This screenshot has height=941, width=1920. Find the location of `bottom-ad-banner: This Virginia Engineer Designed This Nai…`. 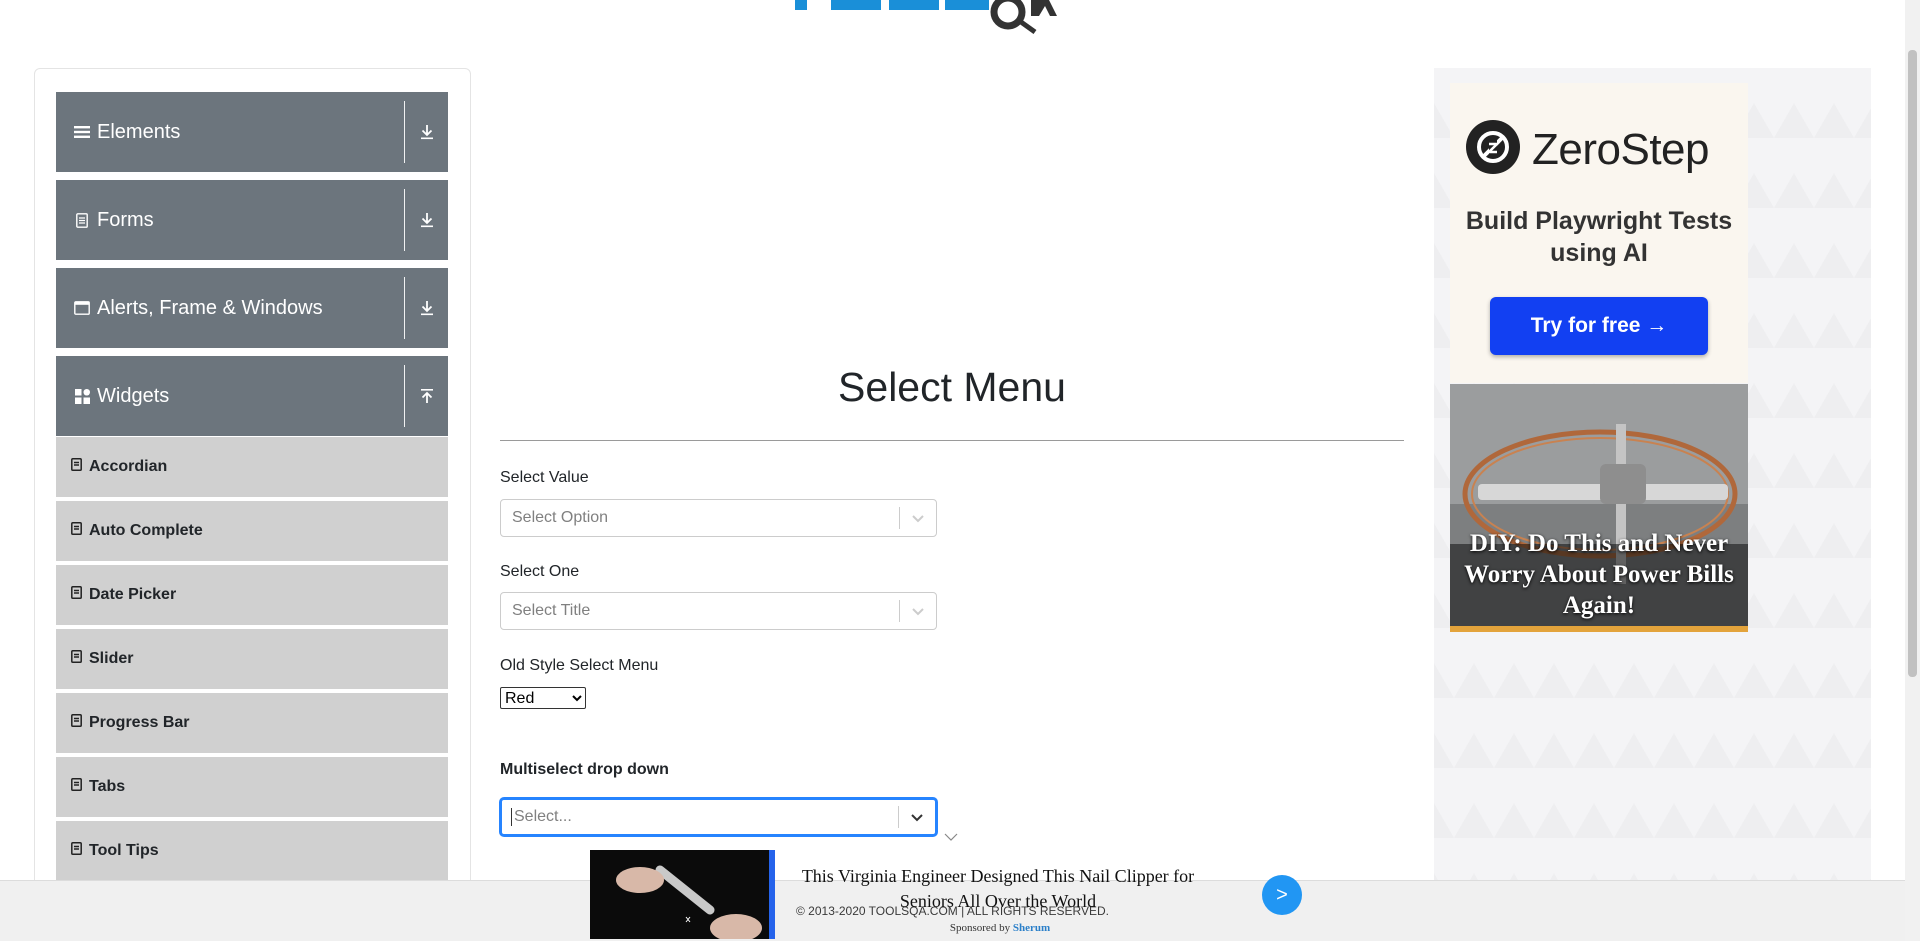

bottom-ad-banner: This Virginia Engineer Designed This Nai… is located at coordinates (946, 894).